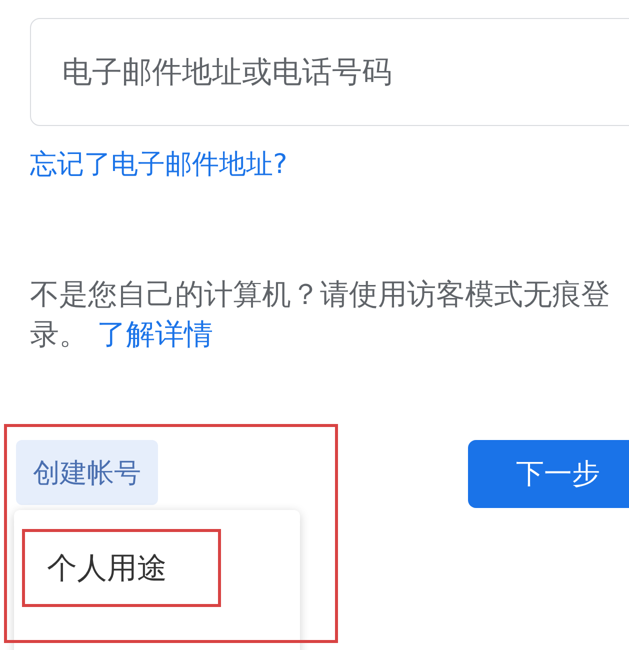  Describe the element at coordinates (320, 314) in the screenshot. I see `guest-notice: 不是您自己的计算机？请使用访客模式无痕登录。 了解详情` at that location.